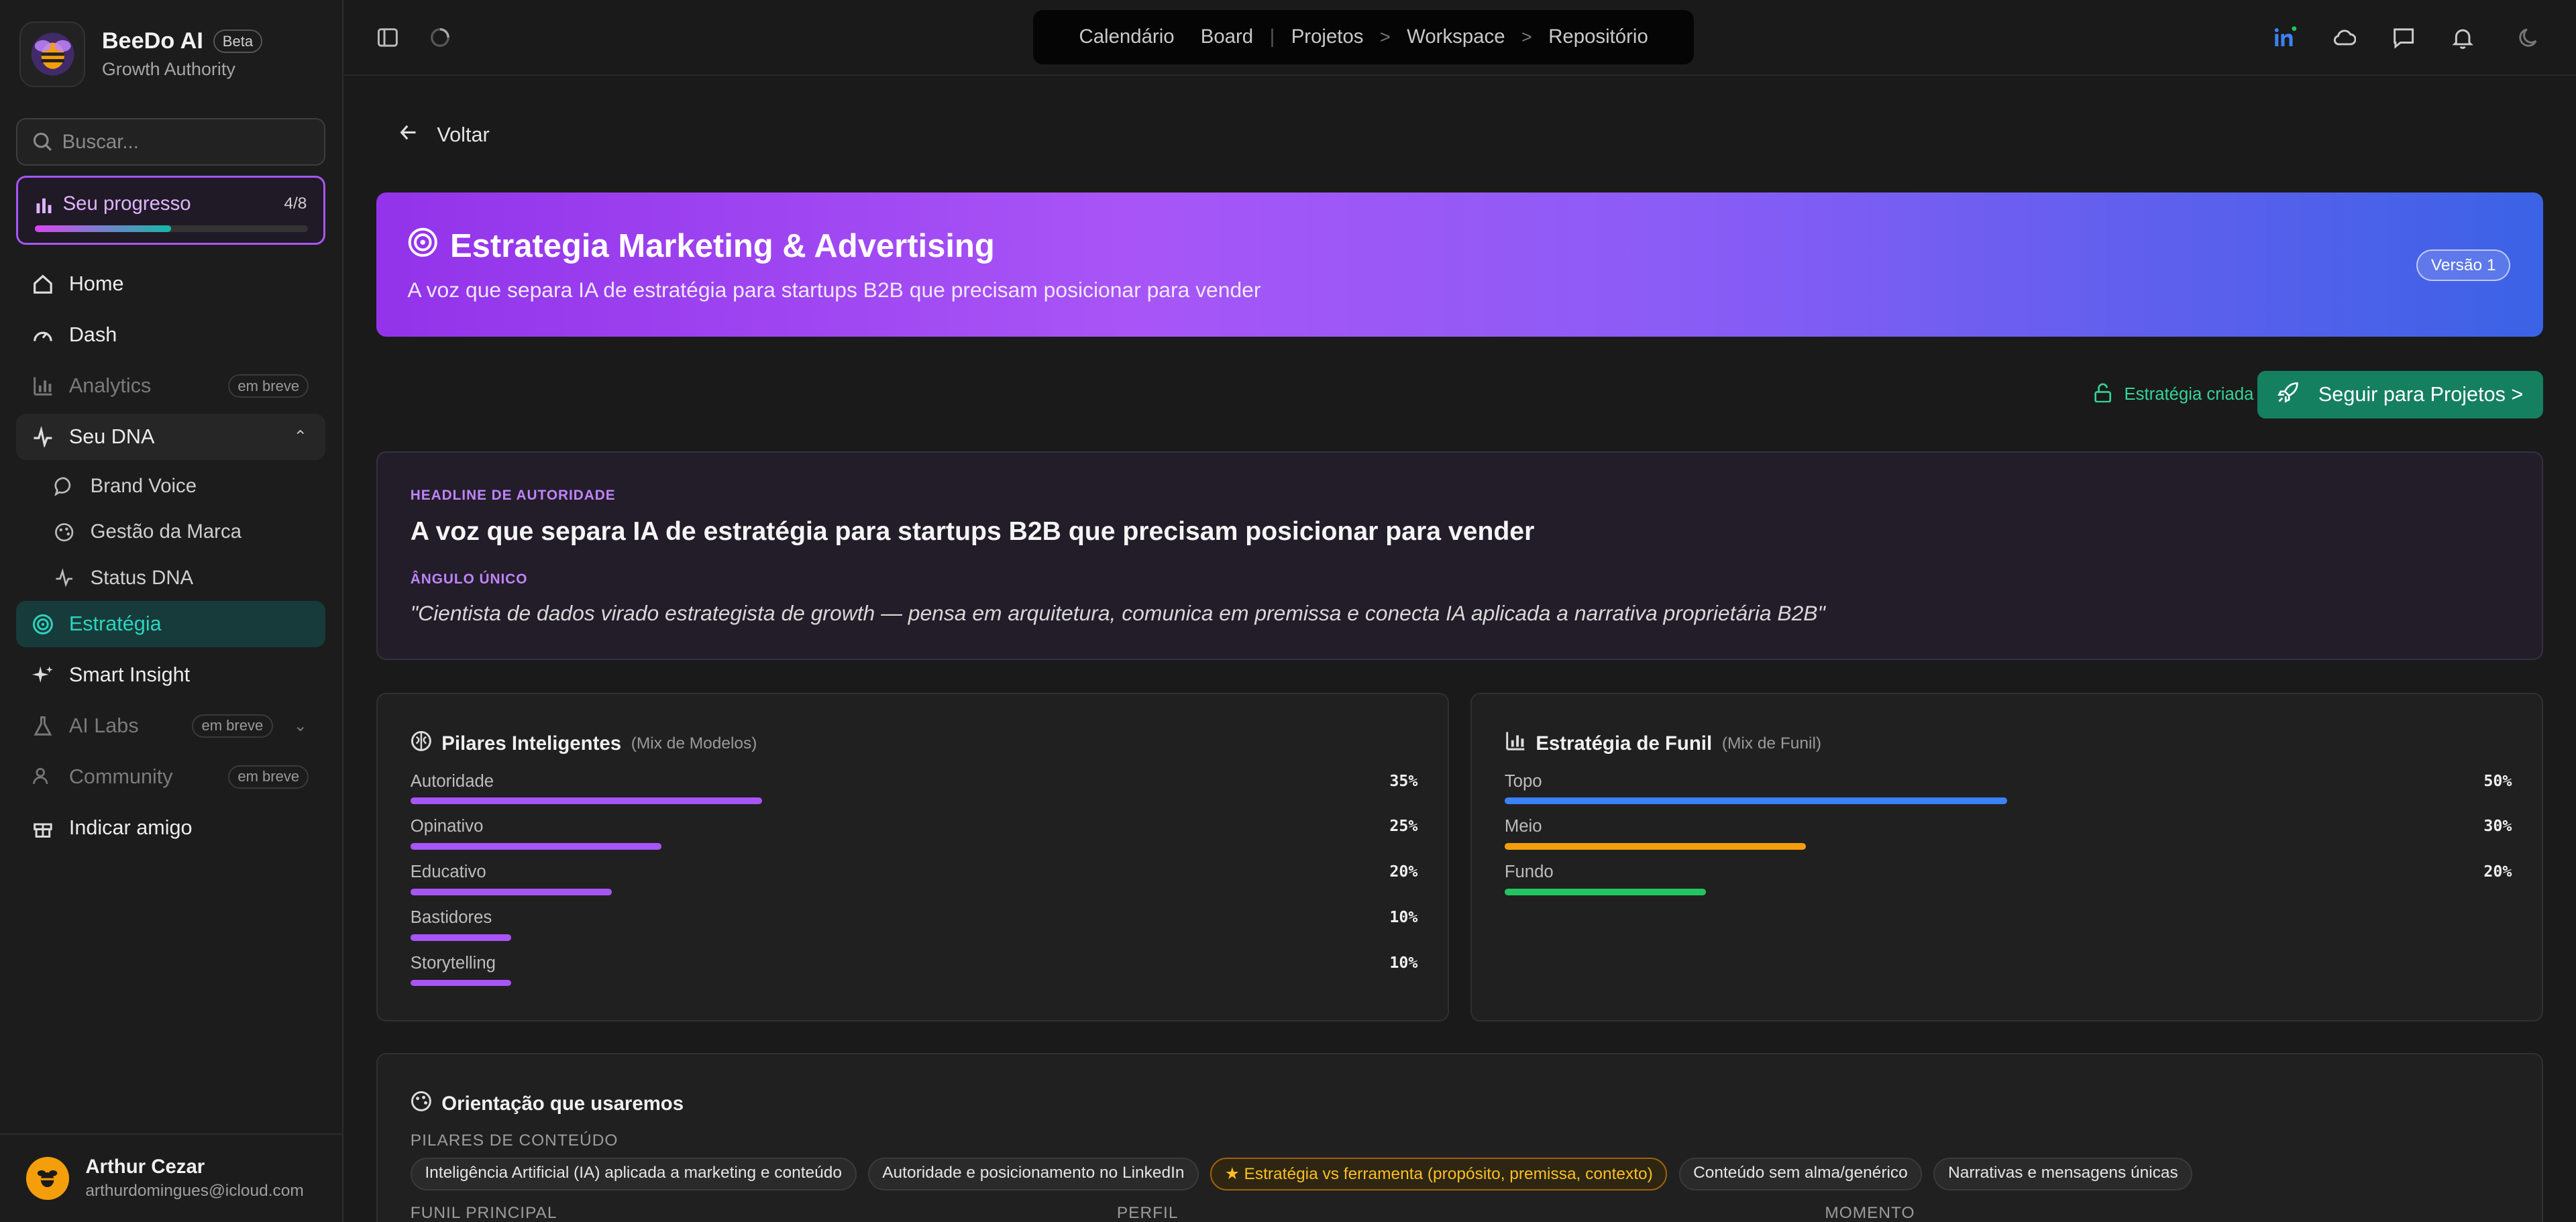 This screenshot has height=1222, width=2576. What do you see at coordinates (694, 743) in the screenshot?
I see `pillars-mix: (Mix de Modelos)` at bounding box center [694, 743].